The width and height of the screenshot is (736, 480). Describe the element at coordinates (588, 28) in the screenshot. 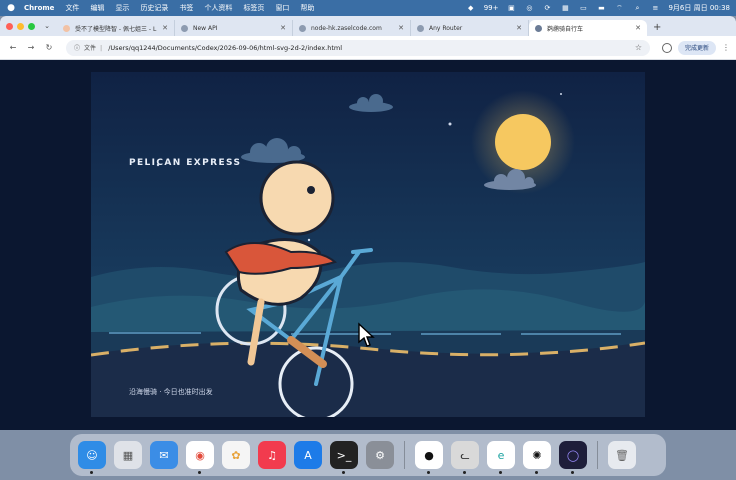

I see `tab-4-active: 鹈鹕骑自行车 ✕` at that location.